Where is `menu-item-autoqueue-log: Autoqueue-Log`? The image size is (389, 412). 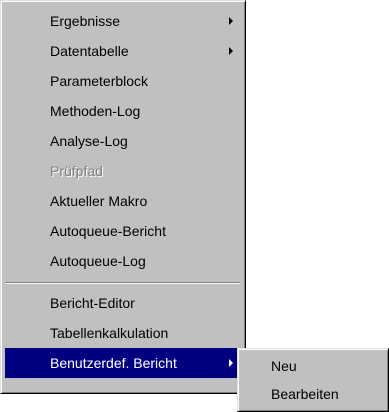 menu-item-autoqueue-log: Autoqueue-Log is located at coordinates (123, 261).